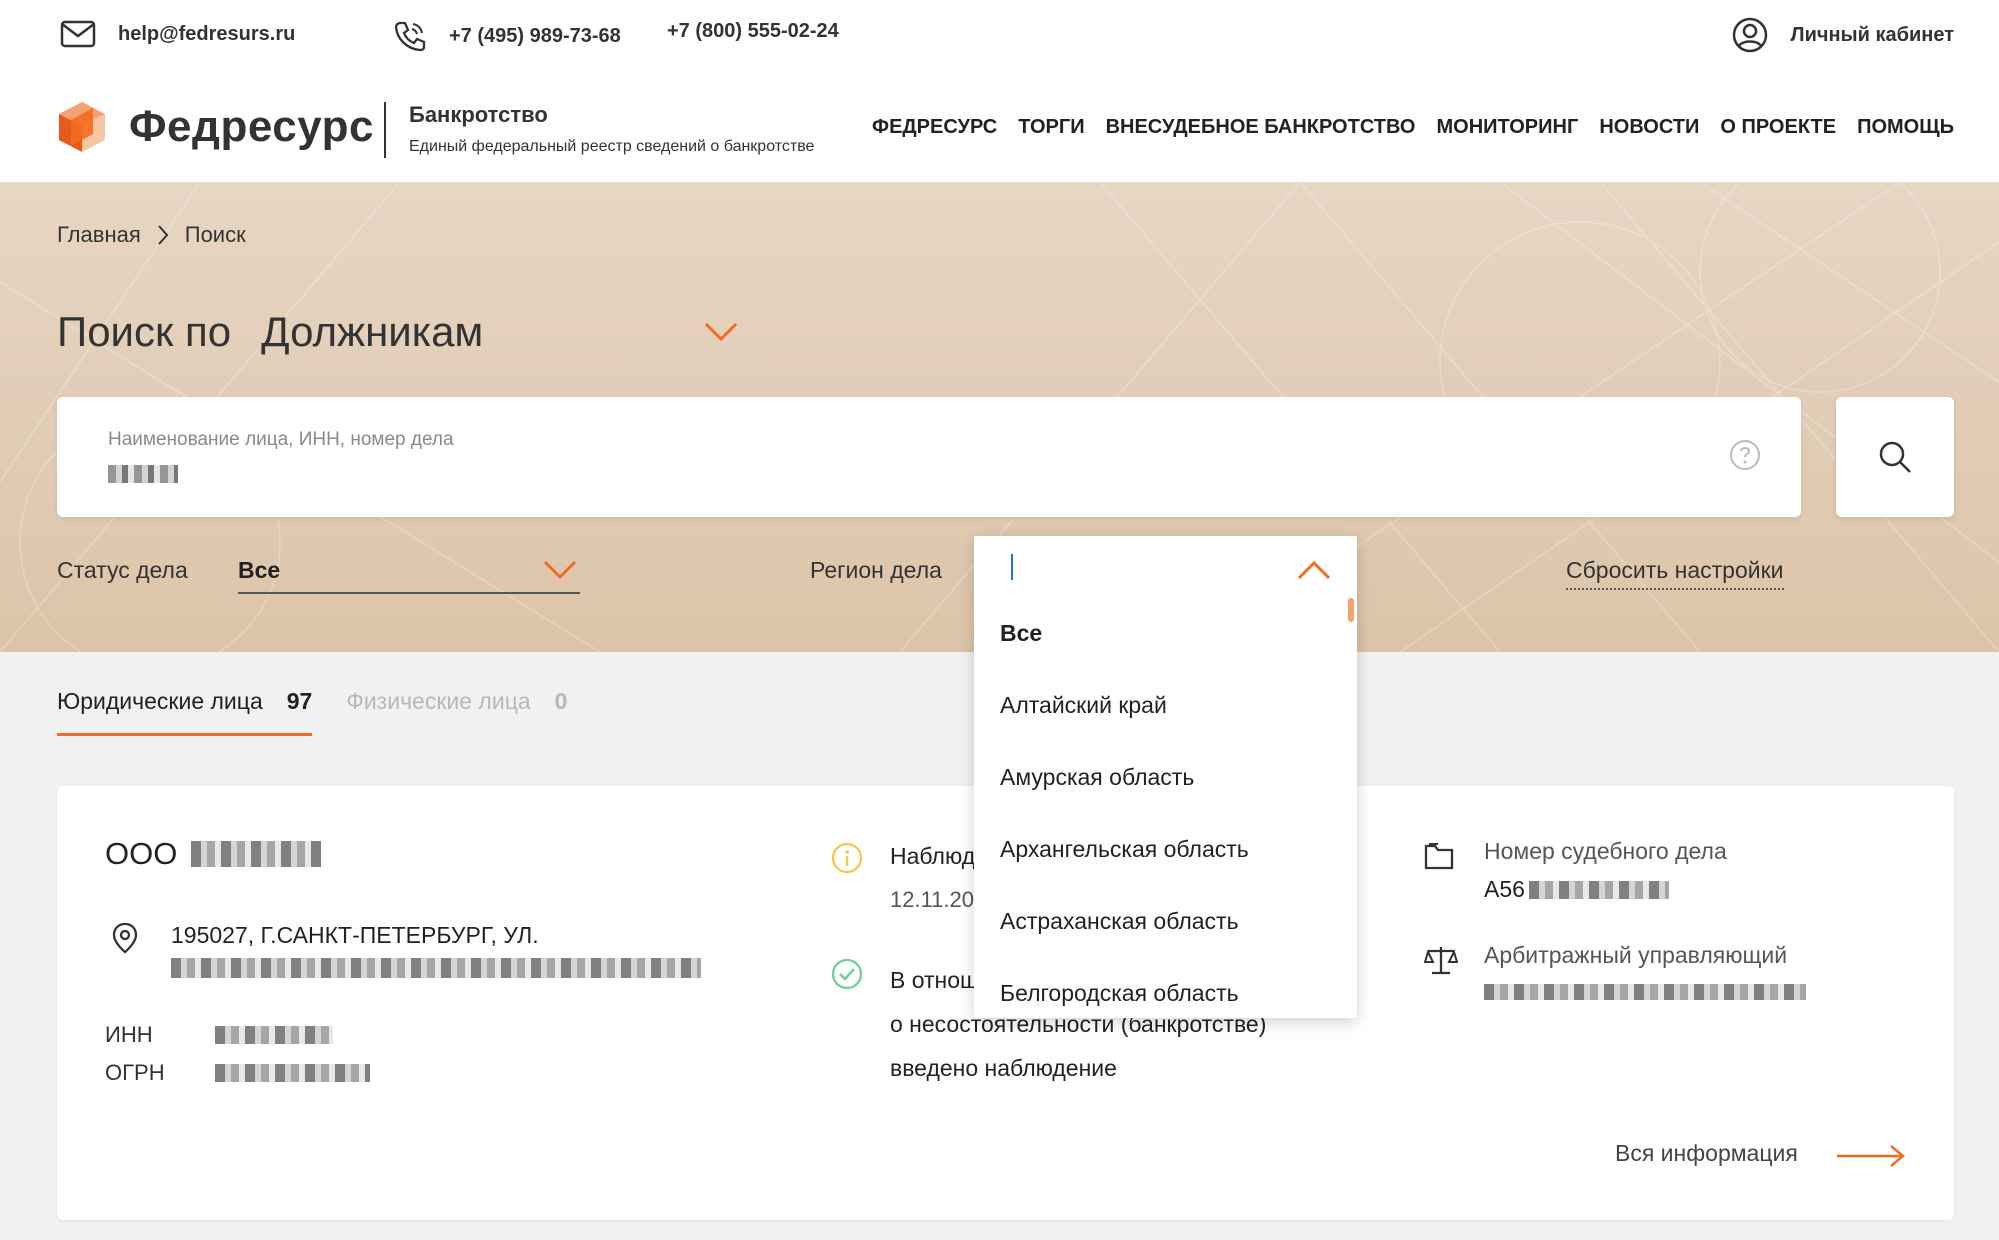 This screenshot has width=1999, height=1240. I want to click on nav-item-fedresurs: ФЕДРЕСУРС, so click(934, 127).